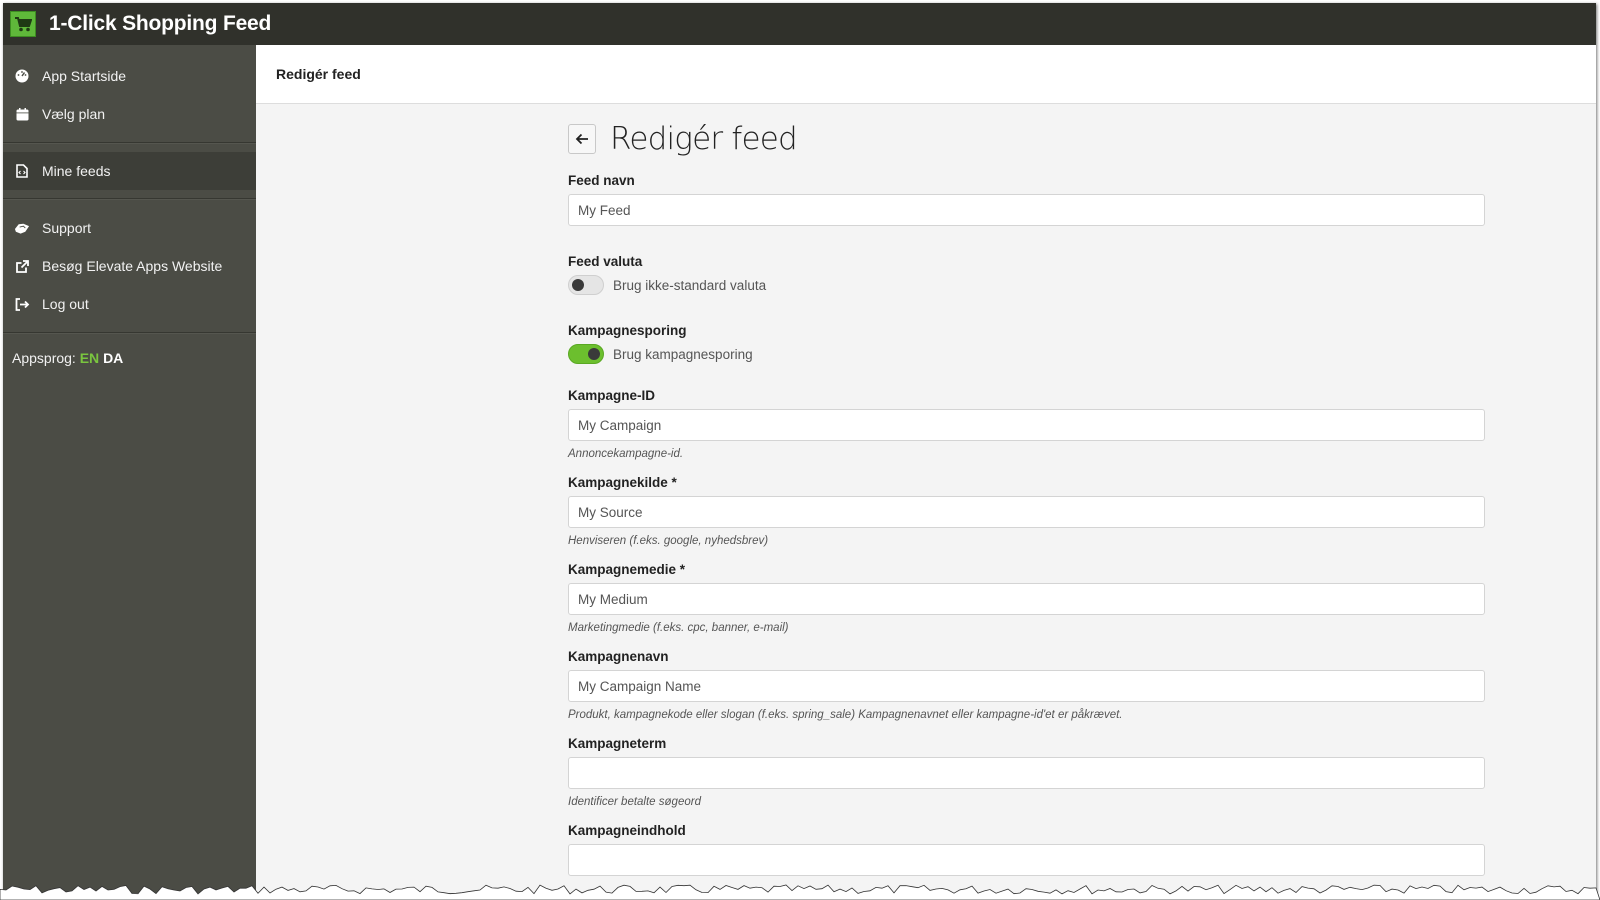  What do you see at coordinates (22, 171) in the screenshot?
I see `file-code-icon` at bounding box center [22, 171].